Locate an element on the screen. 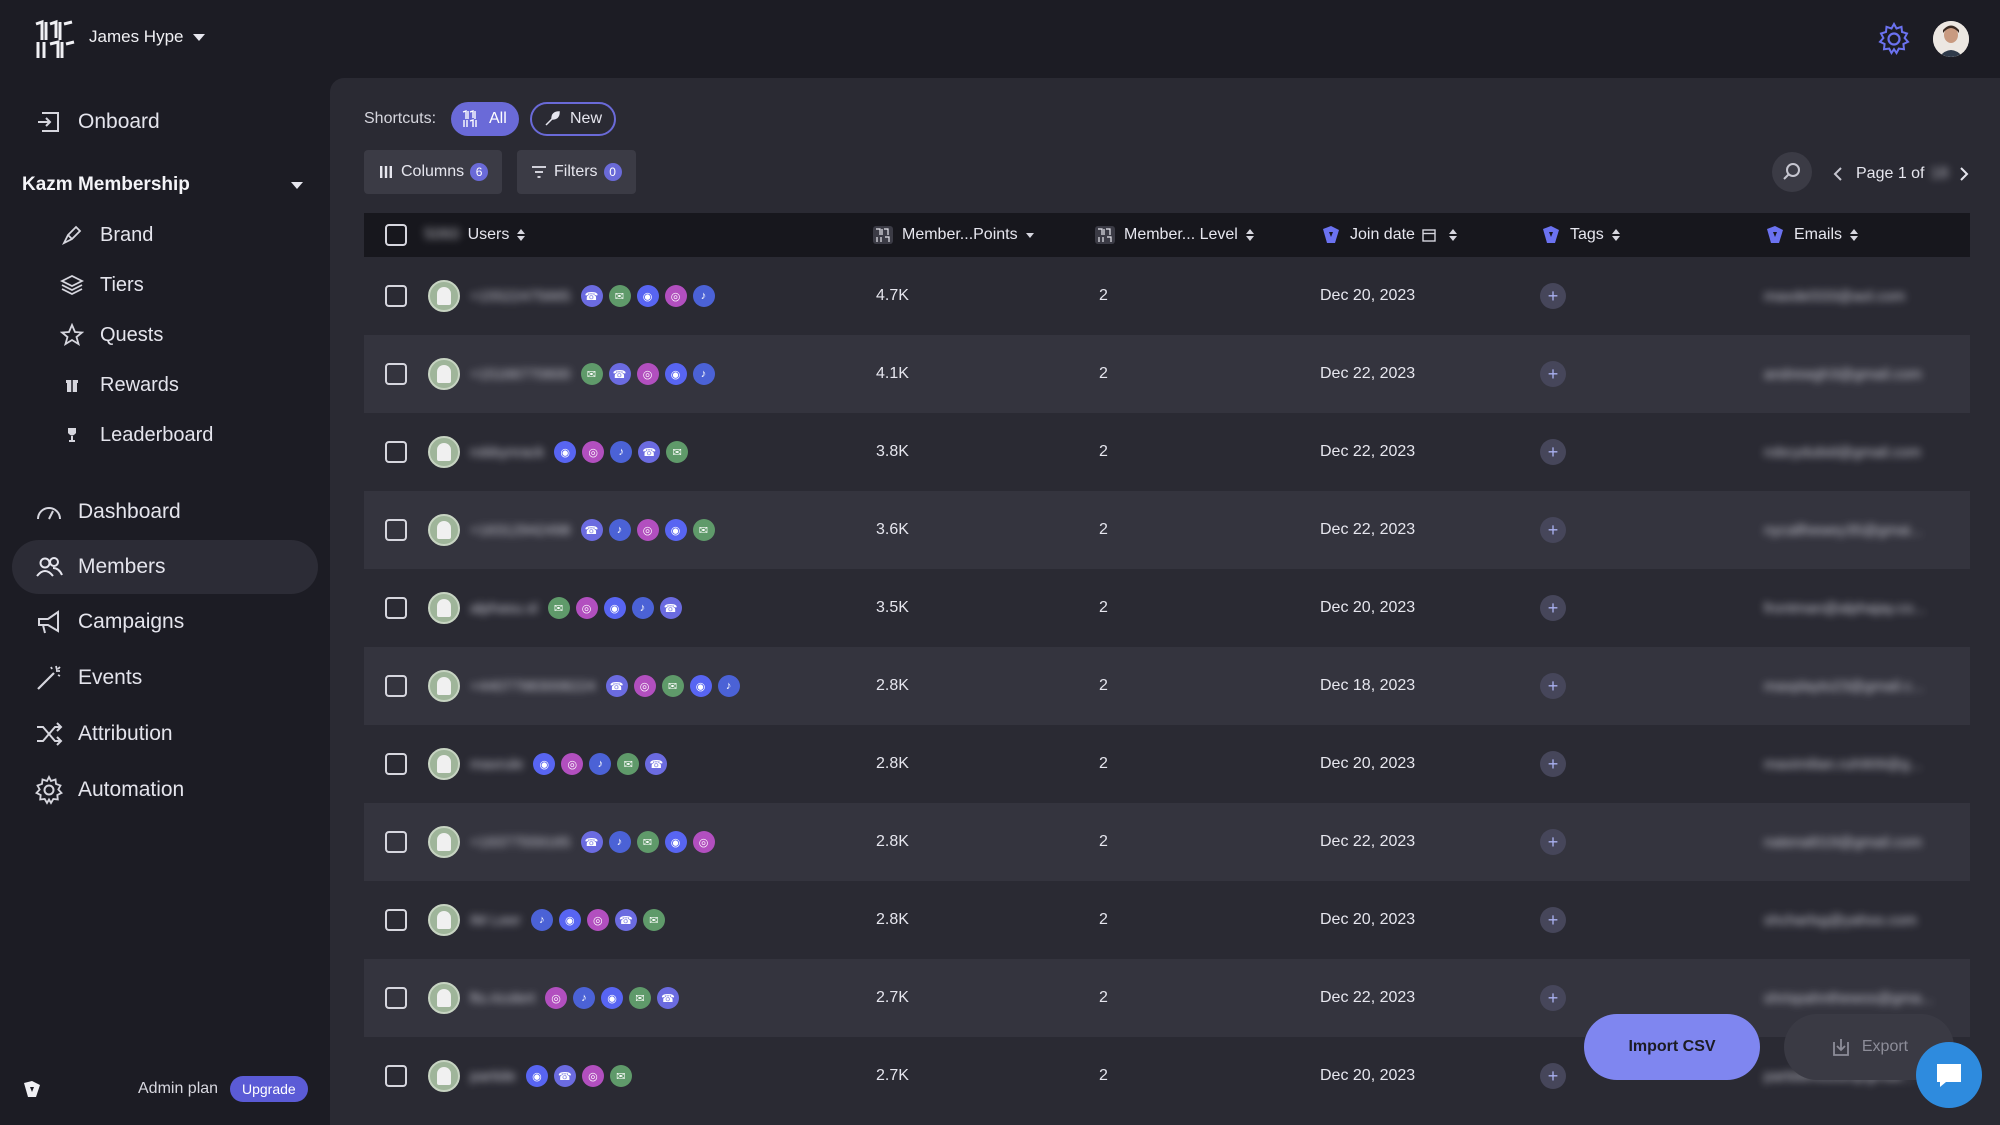 Image resolution: width=2000 pixels, height=1125 pixels. header-points: Member...Points is located at coordinates (953, 235).